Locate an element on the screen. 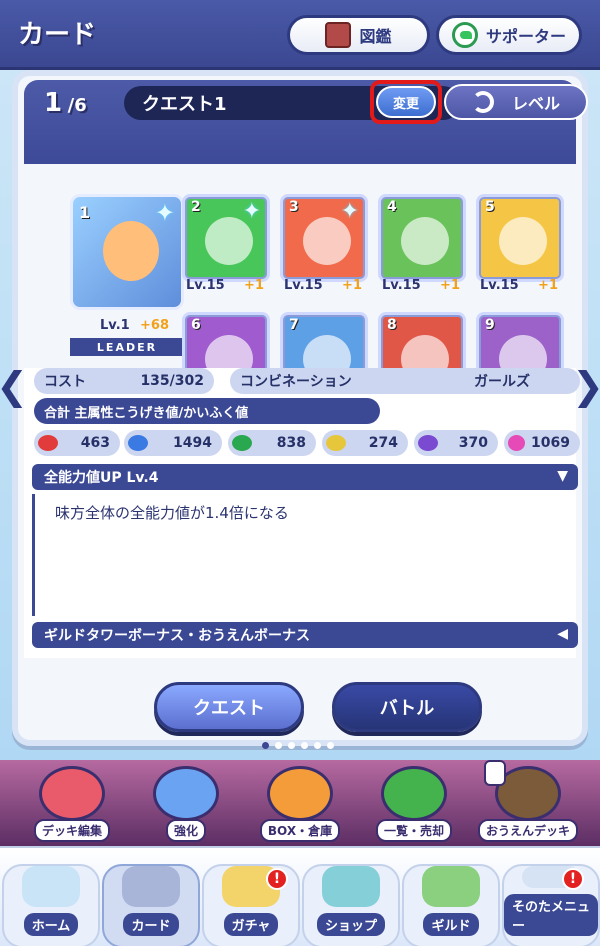 The width and height of the screenshot is (600, 946). action-label: 一覧・売却 is located at coordinates (413, 830).